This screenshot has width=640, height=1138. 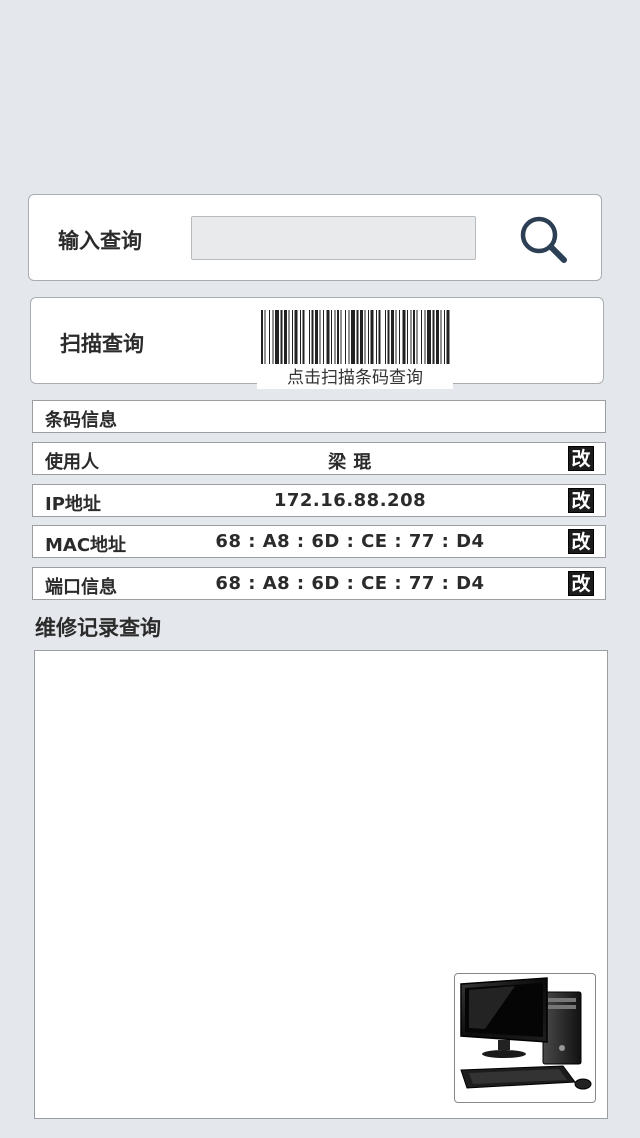 I want to click on user-row: 使用人 梁 琨 改, so click(x=319, y=458).